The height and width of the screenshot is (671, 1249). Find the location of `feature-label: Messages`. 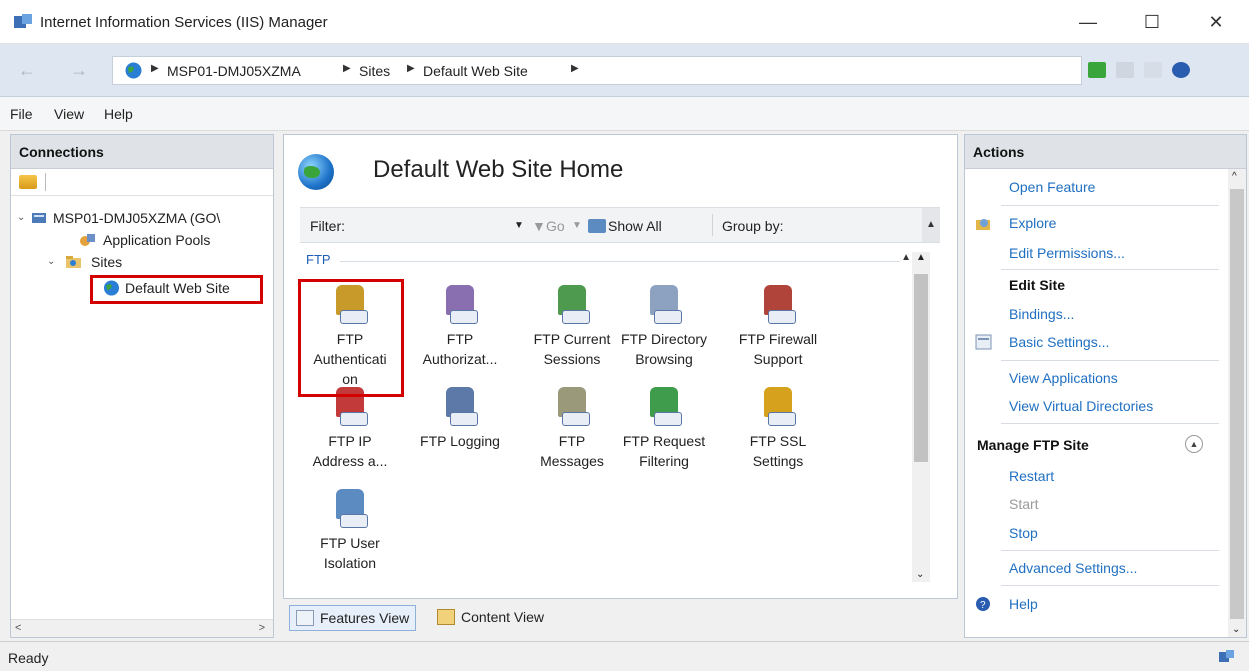

feature-label: Messages is located at coordinates (572, 461).